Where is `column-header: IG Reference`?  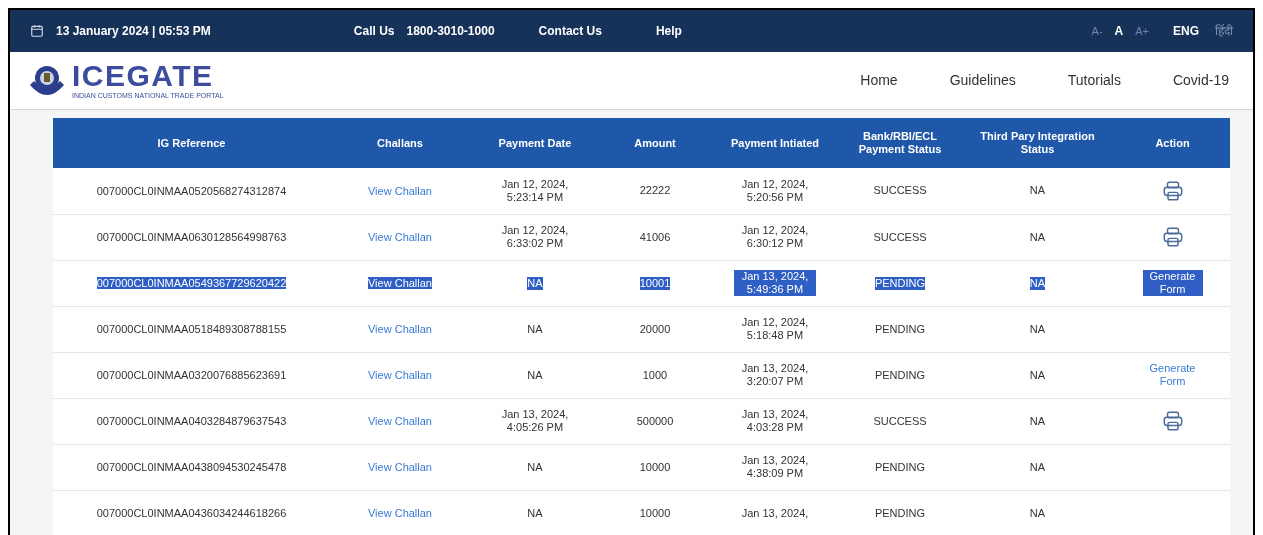
column-header: IG Reference is located at coordinates (191, 143).